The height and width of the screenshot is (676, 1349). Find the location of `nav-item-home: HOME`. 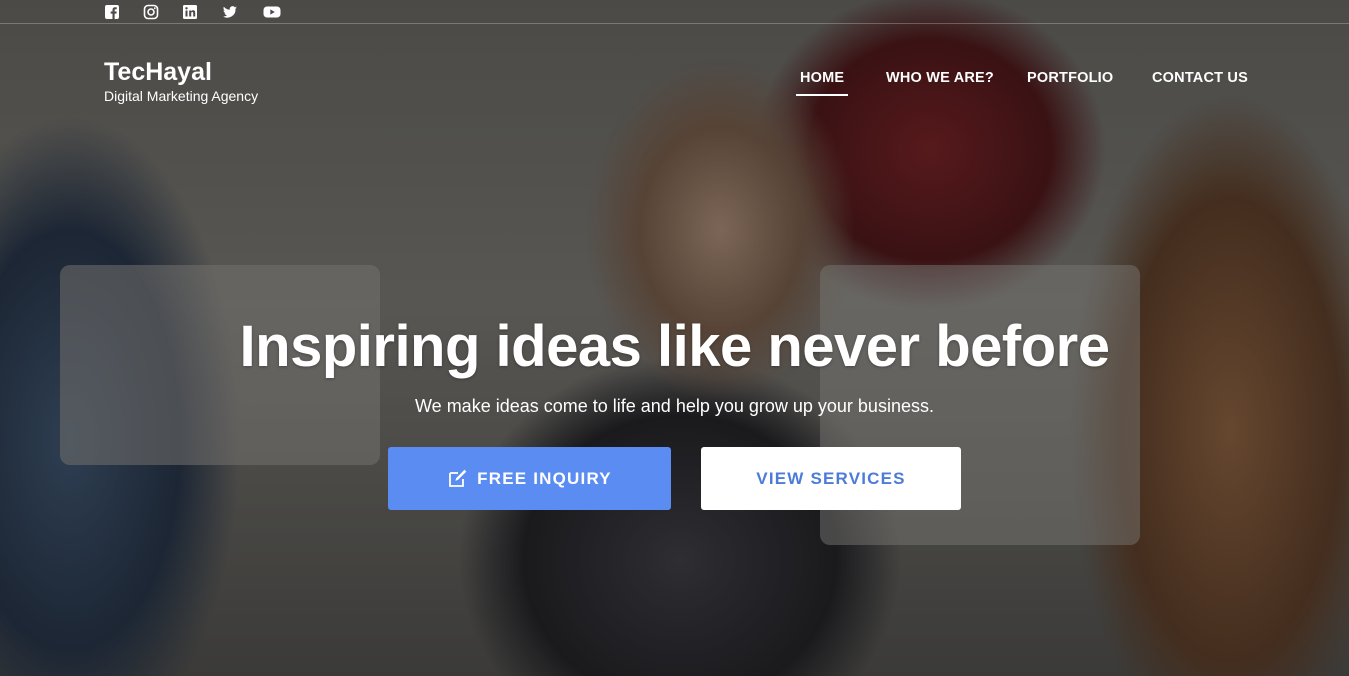

nav-item-home: HOME is located at coordinates (822, 83).